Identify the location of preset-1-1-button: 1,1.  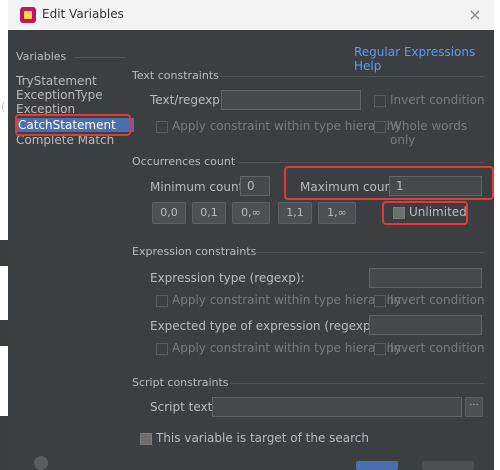
(295, 213).